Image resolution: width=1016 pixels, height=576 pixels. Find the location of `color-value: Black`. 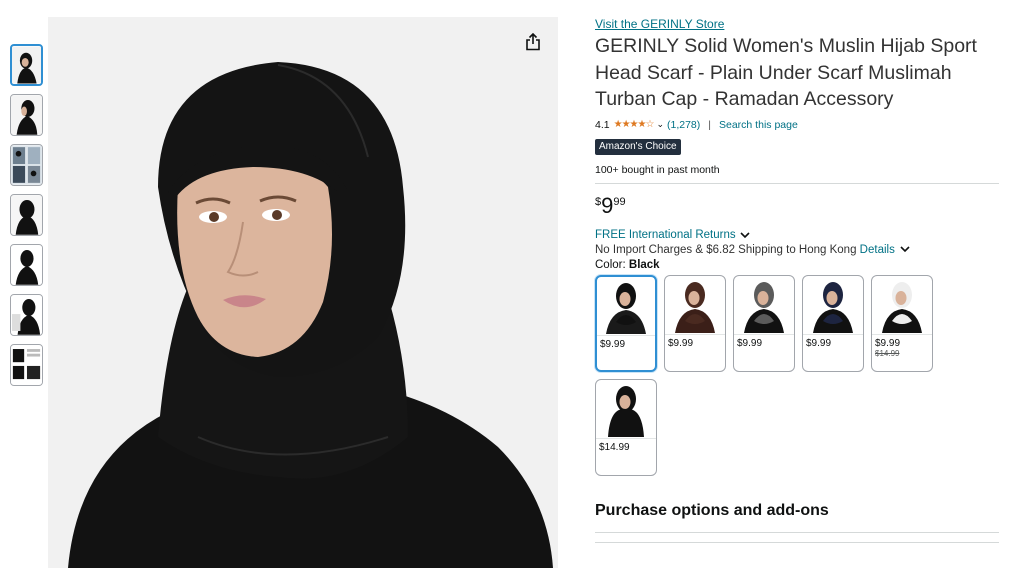

color-value: Black is located at coordinates (644, 264).